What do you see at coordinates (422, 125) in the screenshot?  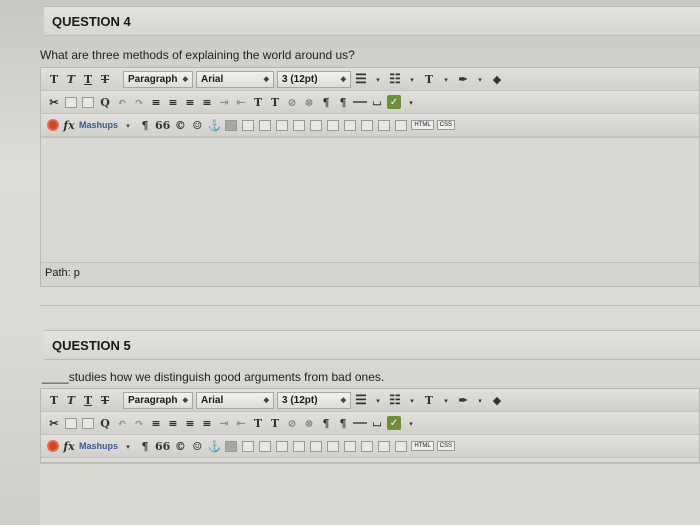 I see `html-button: HTML` at bounding box center [422, 125].